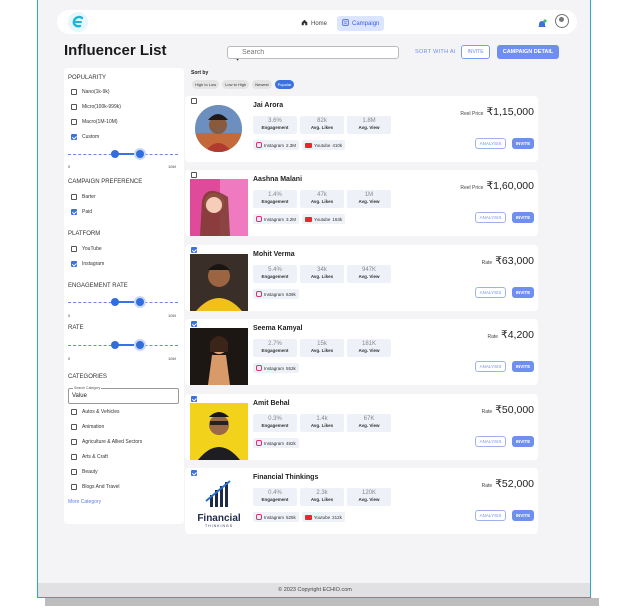 The image size is (628, 612). I want to click on checkbox-arts: Arts & Craft, so click(89, 457).